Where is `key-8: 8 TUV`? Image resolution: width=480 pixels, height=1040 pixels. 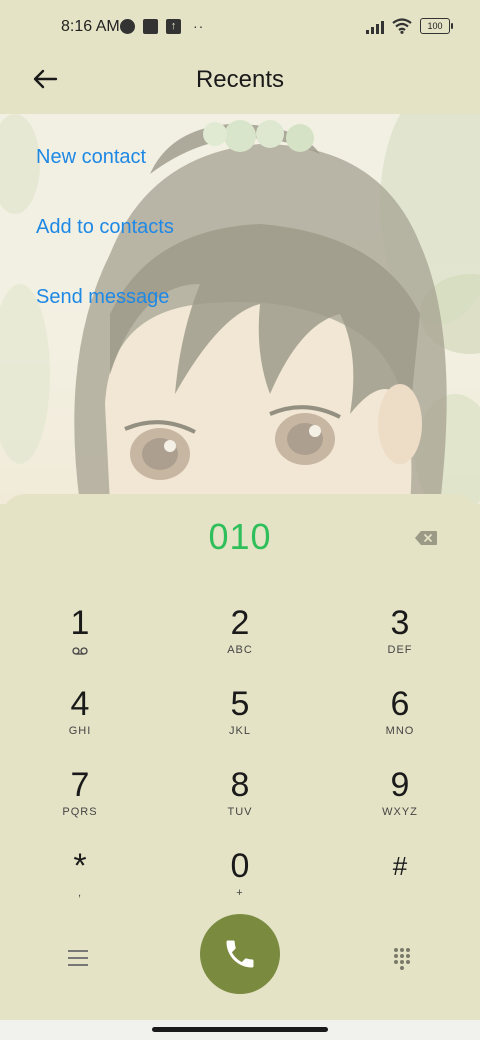 key-8: 8 TUV is located at coordinates (240, 804).